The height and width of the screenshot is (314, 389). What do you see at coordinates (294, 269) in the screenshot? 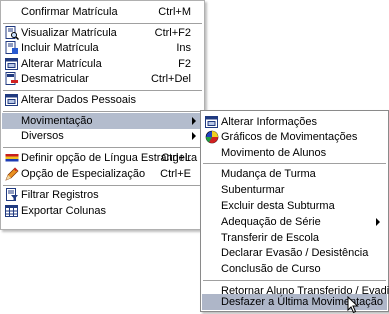
I see `submenu-item-conclusao-curso: Conclusão de Curso` at bounding box center [294, 269].